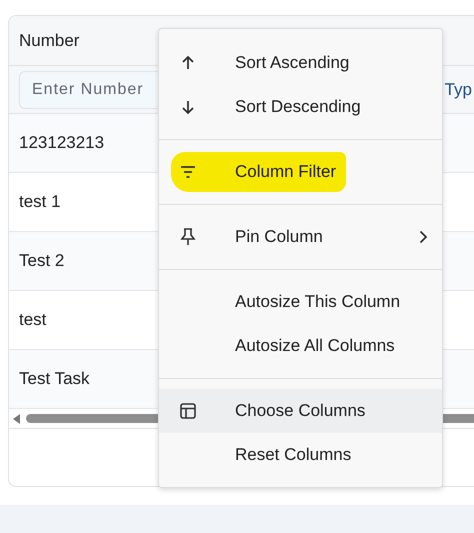 The image size is (474, 533). What do you see at coordinates (188, 172) in the screenshot?
I see `filter-icon` at bounding box center [188, 172].